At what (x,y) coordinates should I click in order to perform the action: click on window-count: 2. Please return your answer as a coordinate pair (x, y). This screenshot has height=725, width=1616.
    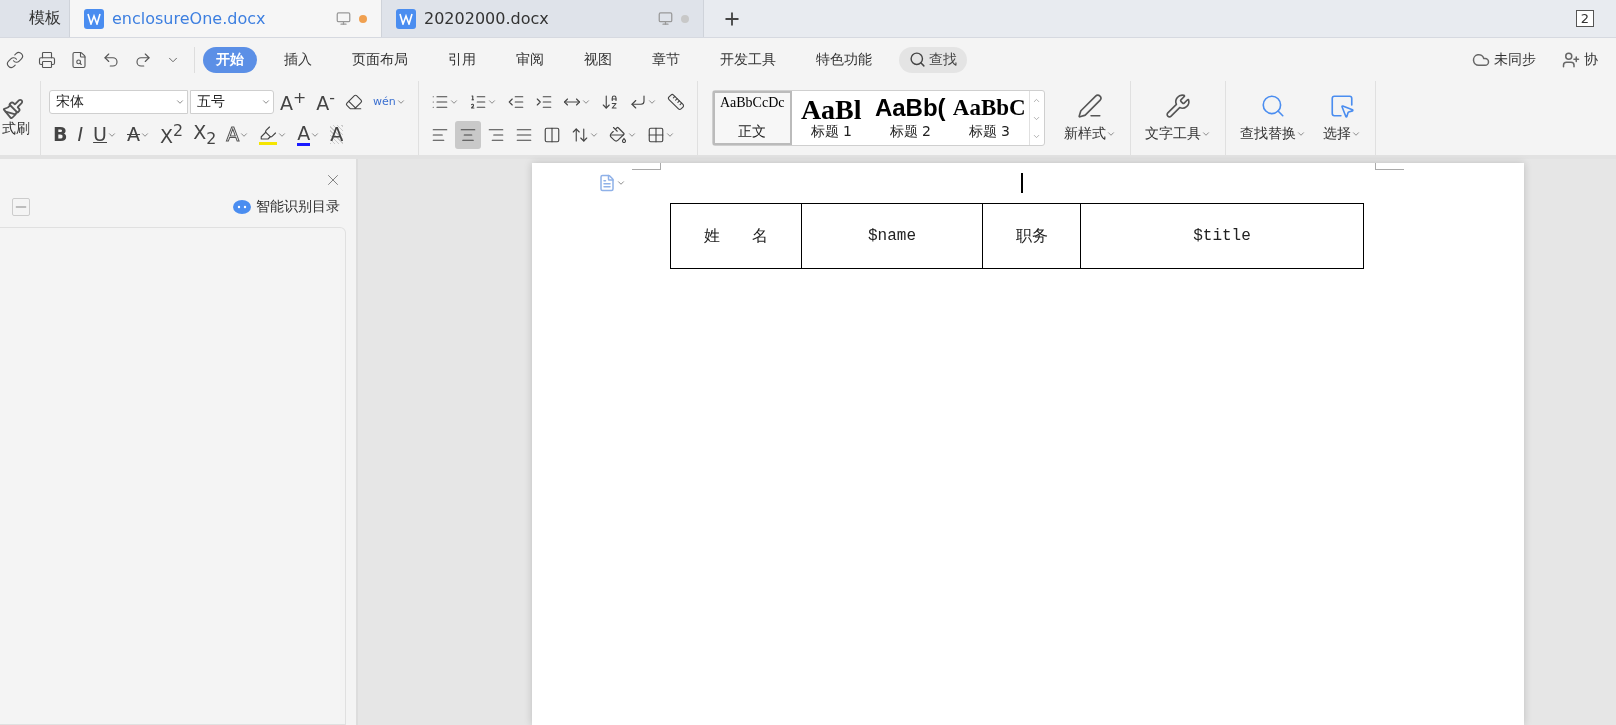
    Looking at the image, I should click on (1584, 18).